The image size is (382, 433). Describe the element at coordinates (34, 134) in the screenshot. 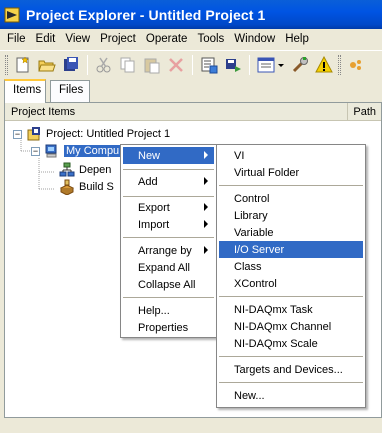

I see `project-icon` at that location.